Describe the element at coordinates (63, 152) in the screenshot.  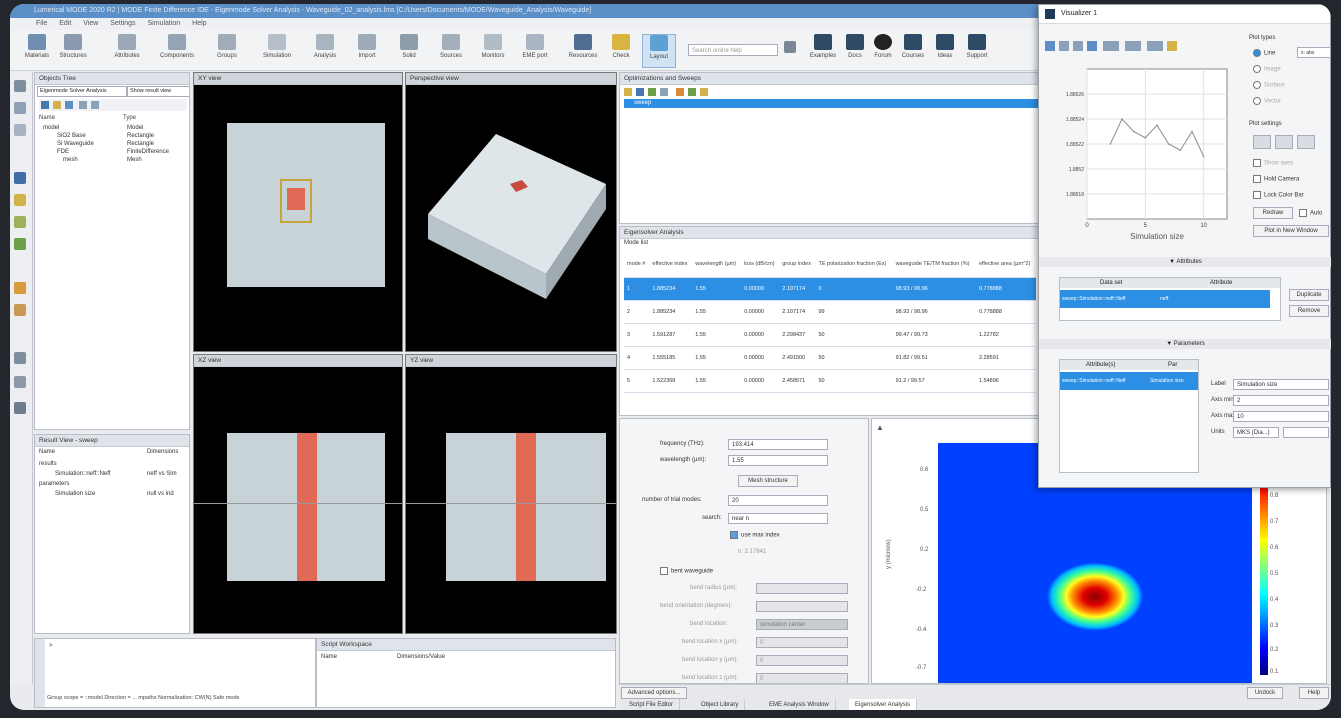
I see `tree-item-fde: FDE` at that location.